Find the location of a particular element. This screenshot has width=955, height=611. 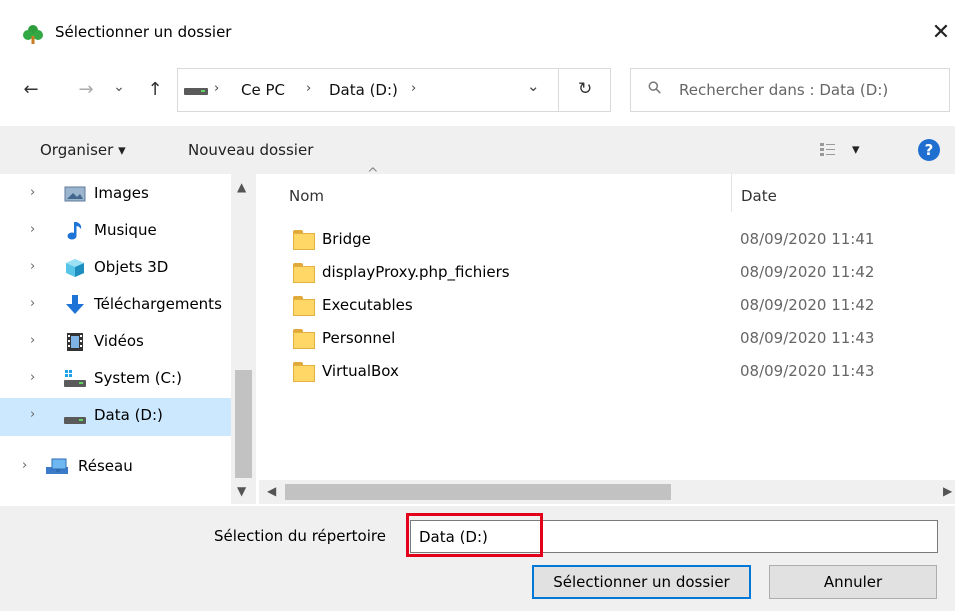

scroll-right-icon: ▶ is located at coordinates (947, 491).